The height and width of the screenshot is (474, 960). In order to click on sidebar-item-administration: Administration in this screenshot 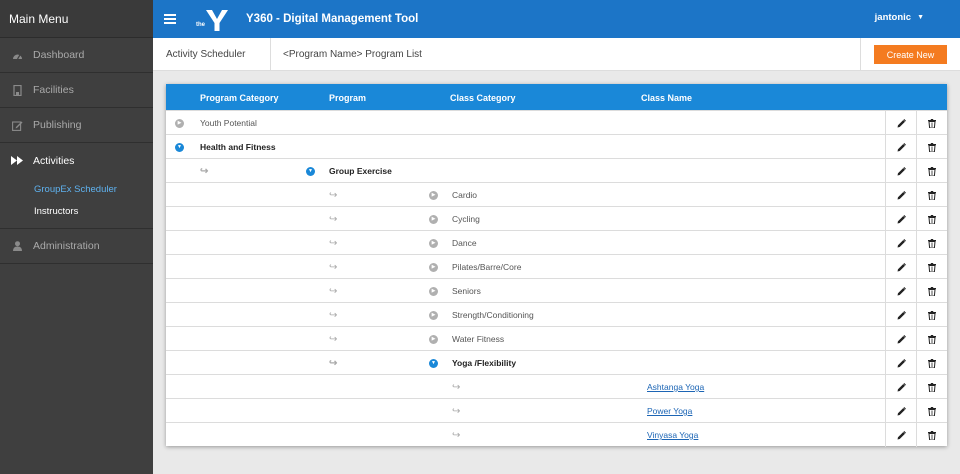, I will do `click(76, 246)`.